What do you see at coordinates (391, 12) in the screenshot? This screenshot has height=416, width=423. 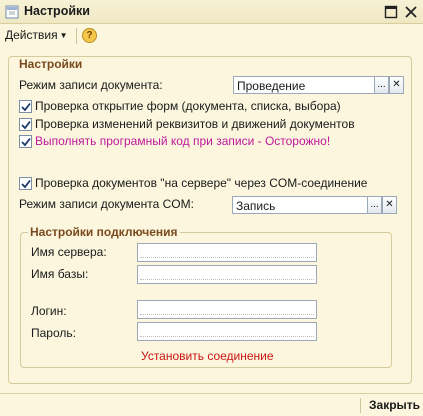 I see `maximize-icon` at bounding box center [391, 12].